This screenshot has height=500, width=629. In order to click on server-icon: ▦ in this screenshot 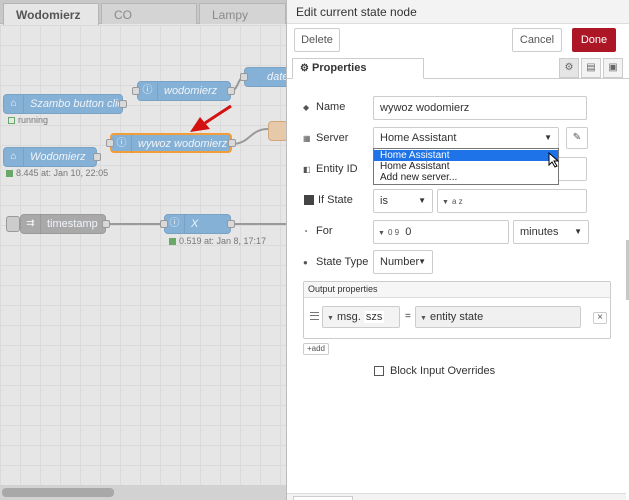, I will do `click(307, 138)`.